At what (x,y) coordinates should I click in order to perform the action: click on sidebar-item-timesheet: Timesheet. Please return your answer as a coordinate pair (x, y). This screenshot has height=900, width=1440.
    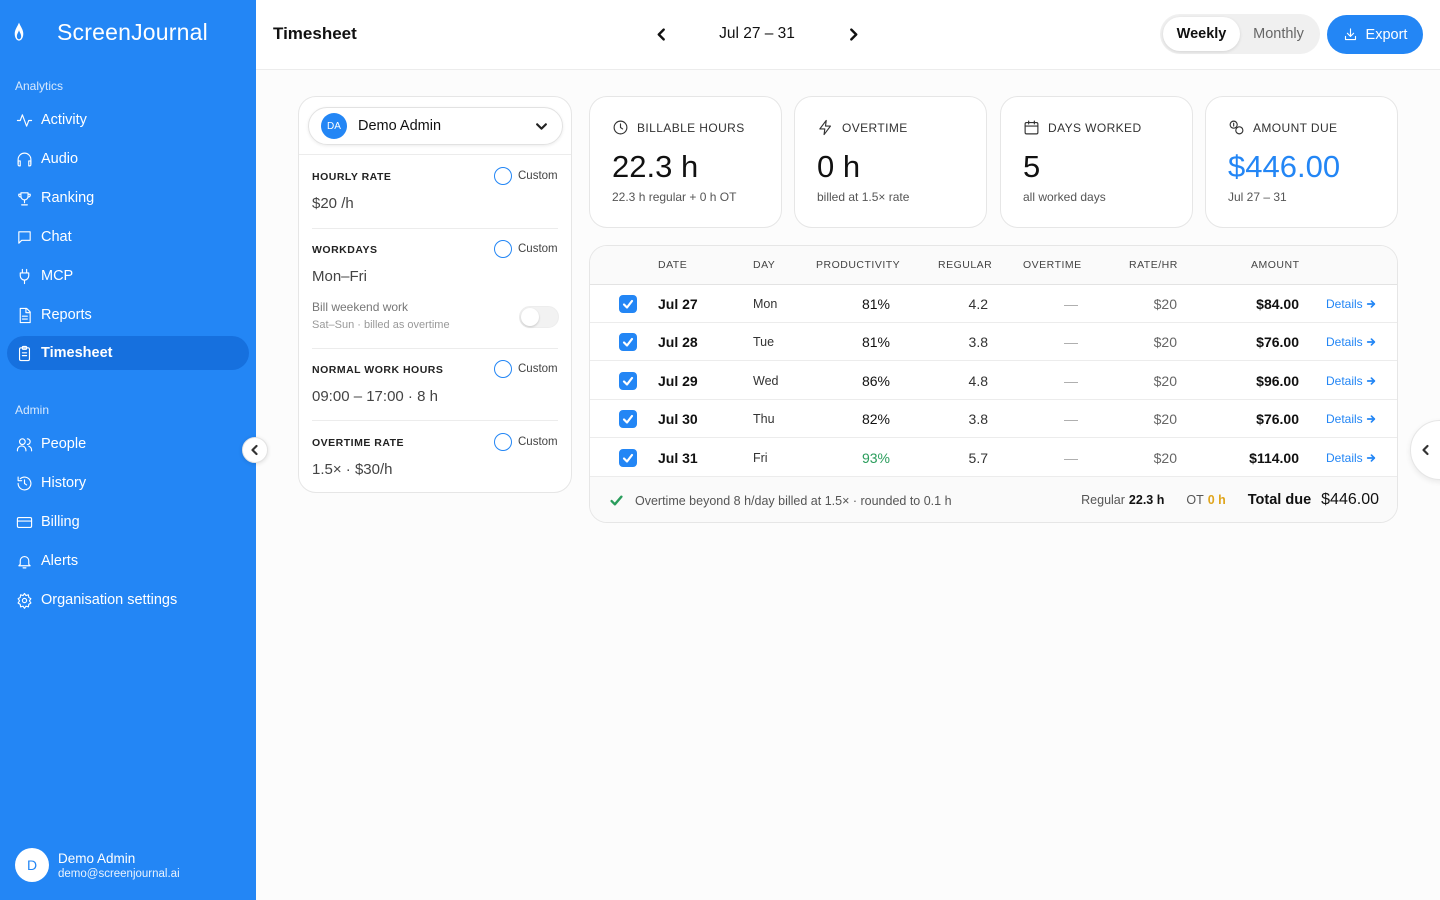
    Looking at the image, I should click on (128, 353).